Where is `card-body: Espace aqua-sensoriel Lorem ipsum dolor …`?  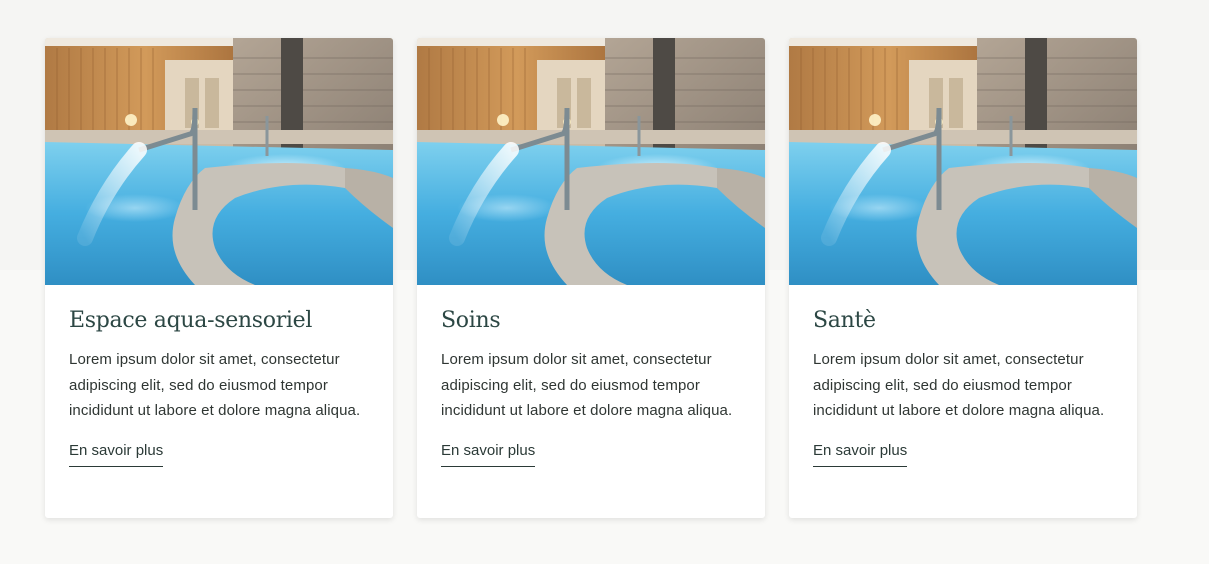 card-body: Espace aqua-sensoriel Lorem ipsum dolor … is located at coordinates (219, 376).